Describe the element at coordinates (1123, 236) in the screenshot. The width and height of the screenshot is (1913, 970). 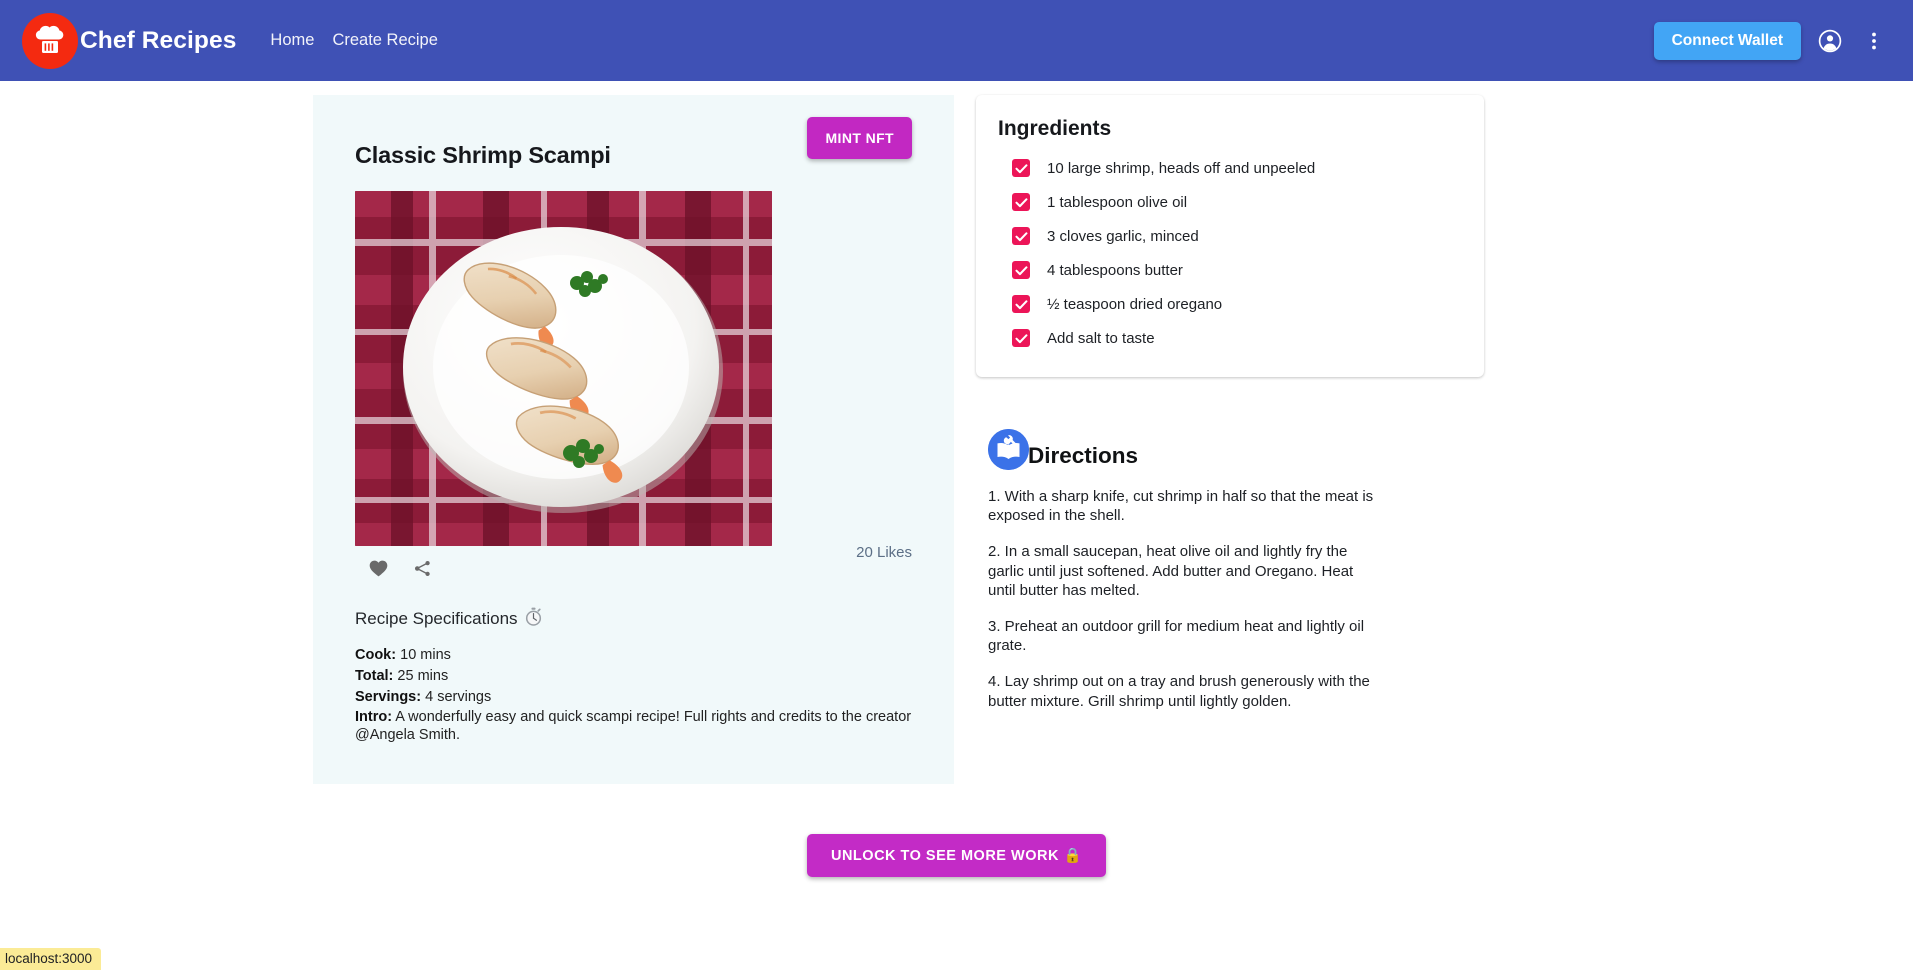
I see `ingredient-label: 3 cloves garlic, minced` at that location.